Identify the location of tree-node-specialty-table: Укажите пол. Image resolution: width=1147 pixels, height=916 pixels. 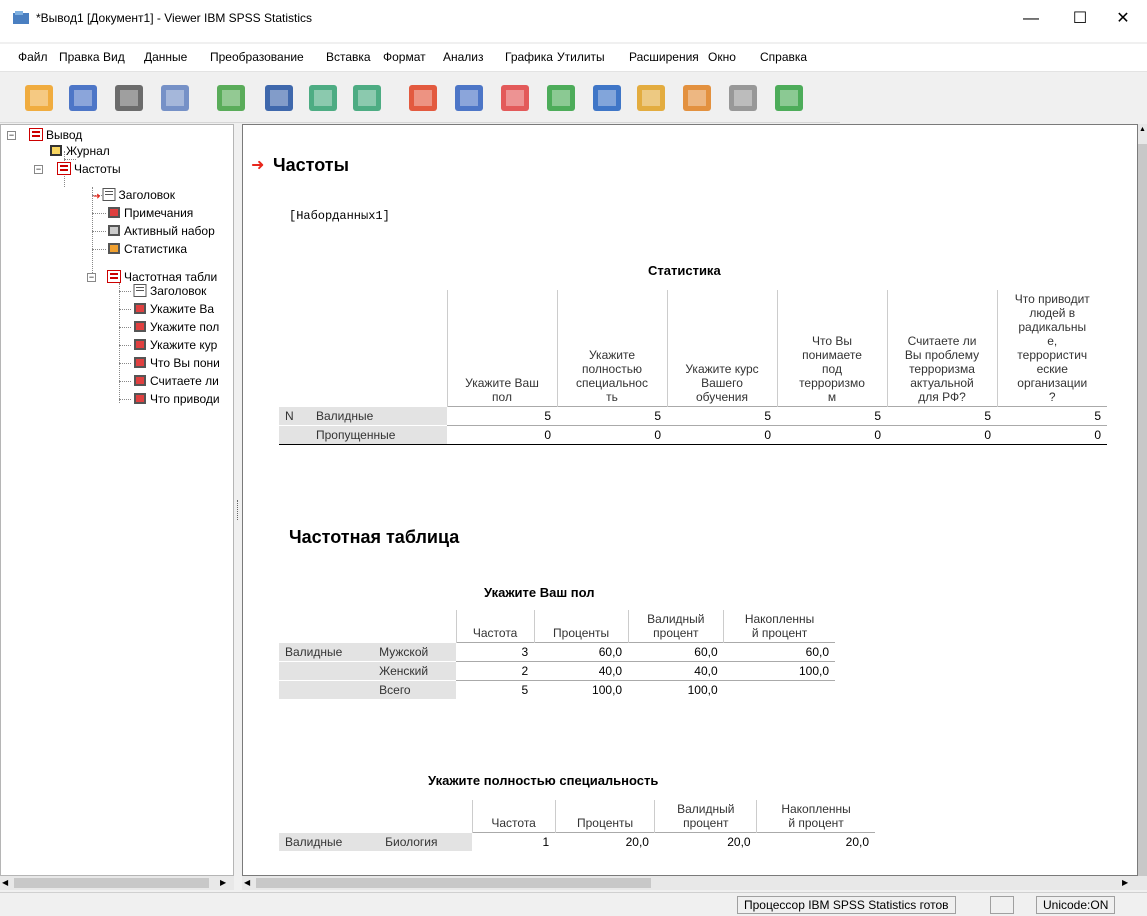
(176, 327).